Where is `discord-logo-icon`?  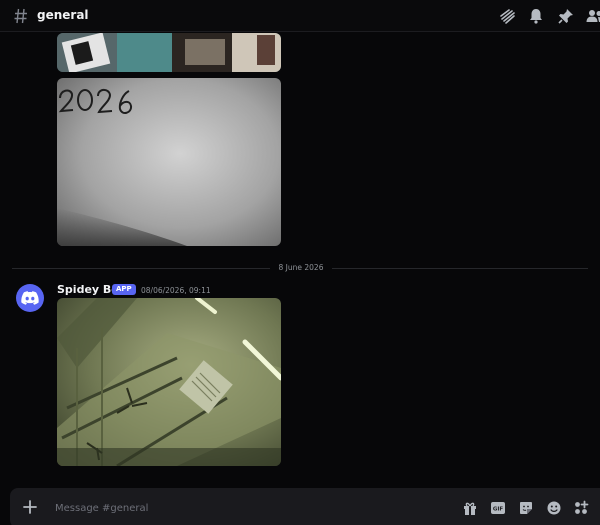
discord-logo-icon is located at coordinates (30, 298).